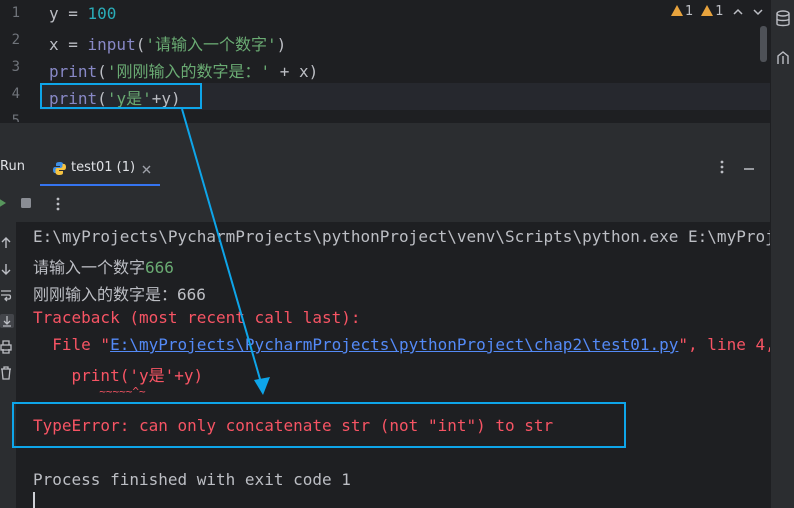  Describe the element at coordinates (319, 425) in the screenshot. I see `error-annotation-box` at that location.